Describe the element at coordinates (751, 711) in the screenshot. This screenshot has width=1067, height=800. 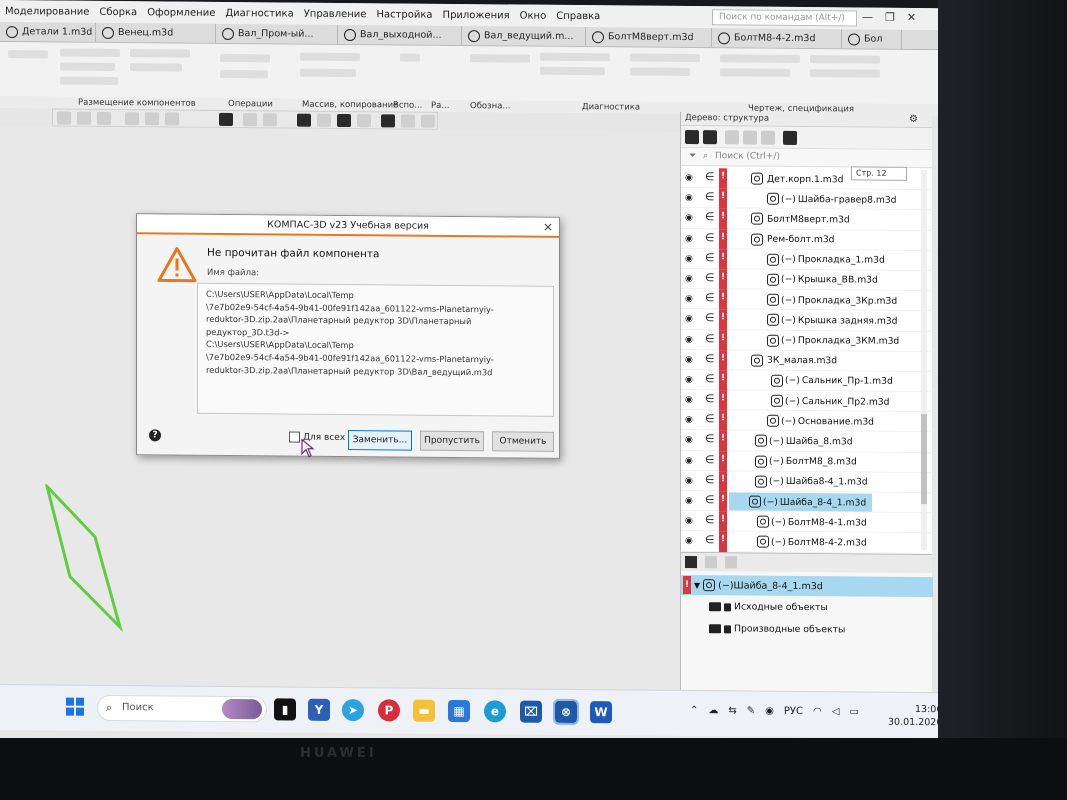
I see `pen-icon: ✎` at that location.